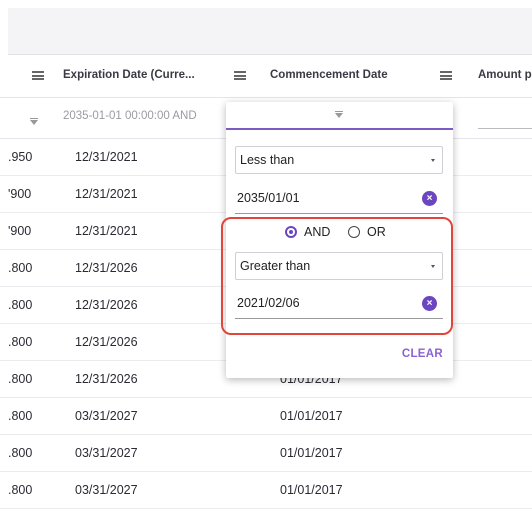 The image size is (532, 509). I want to click on amount-filter-input, so click(505, 128).